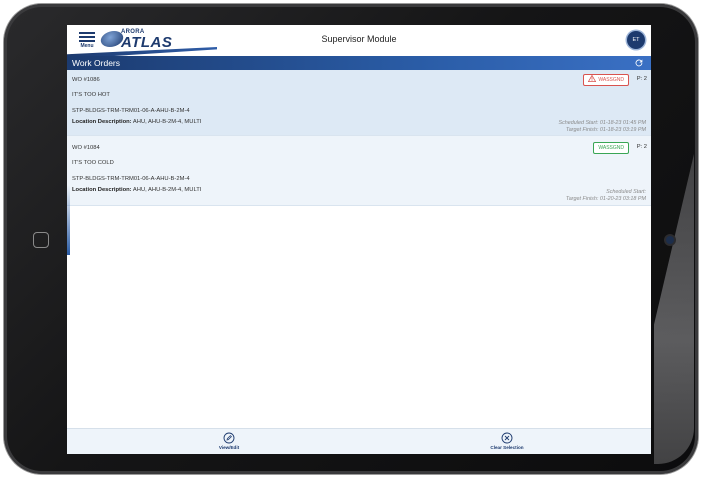 The image size is (702, 478). Describe the element at coordinates (592, 78) in the screenshot. I see `warning-icon` at that location.